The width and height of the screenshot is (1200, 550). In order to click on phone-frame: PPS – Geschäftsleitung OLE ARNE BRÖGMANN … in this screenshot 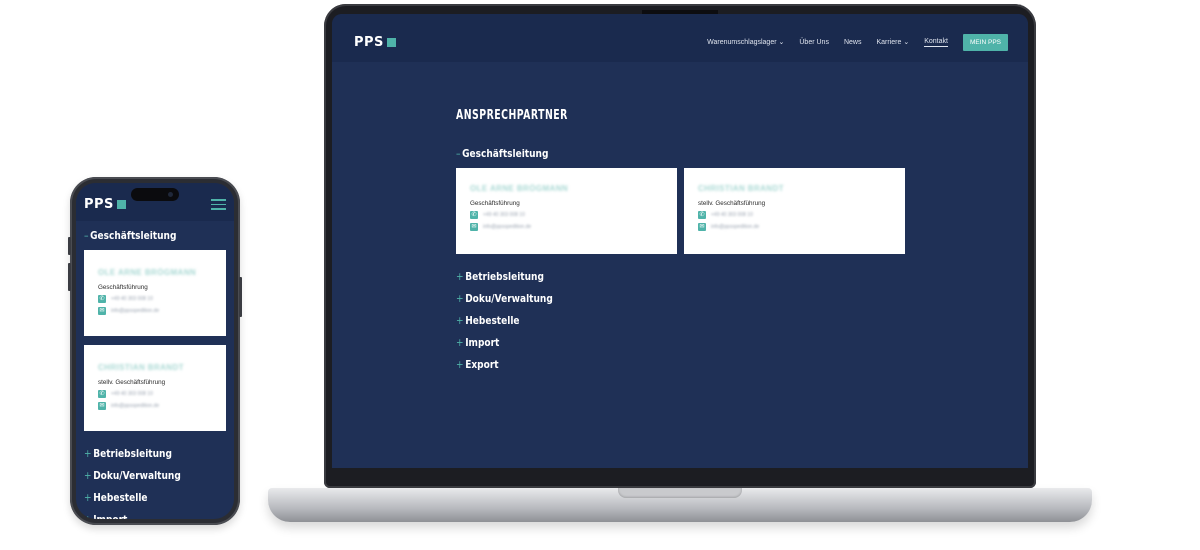, I will do `click(155, 351)`.